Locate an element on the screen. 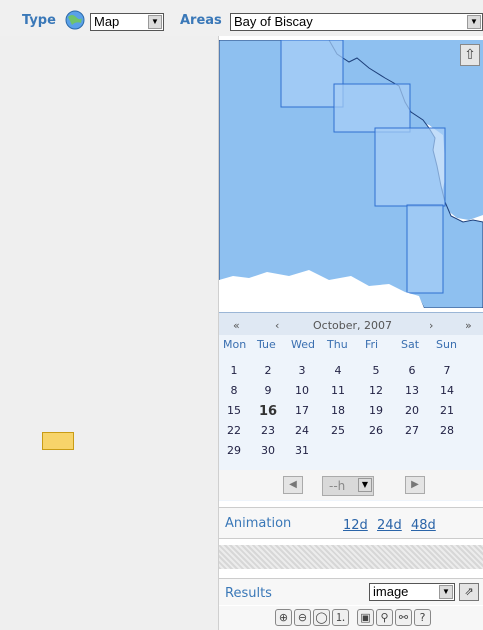 The height and width of the screenshot is (630, 483). weekday-row: Mon Tue Wed Thu Fri Sat Sun is located at coordinates (351, 345).